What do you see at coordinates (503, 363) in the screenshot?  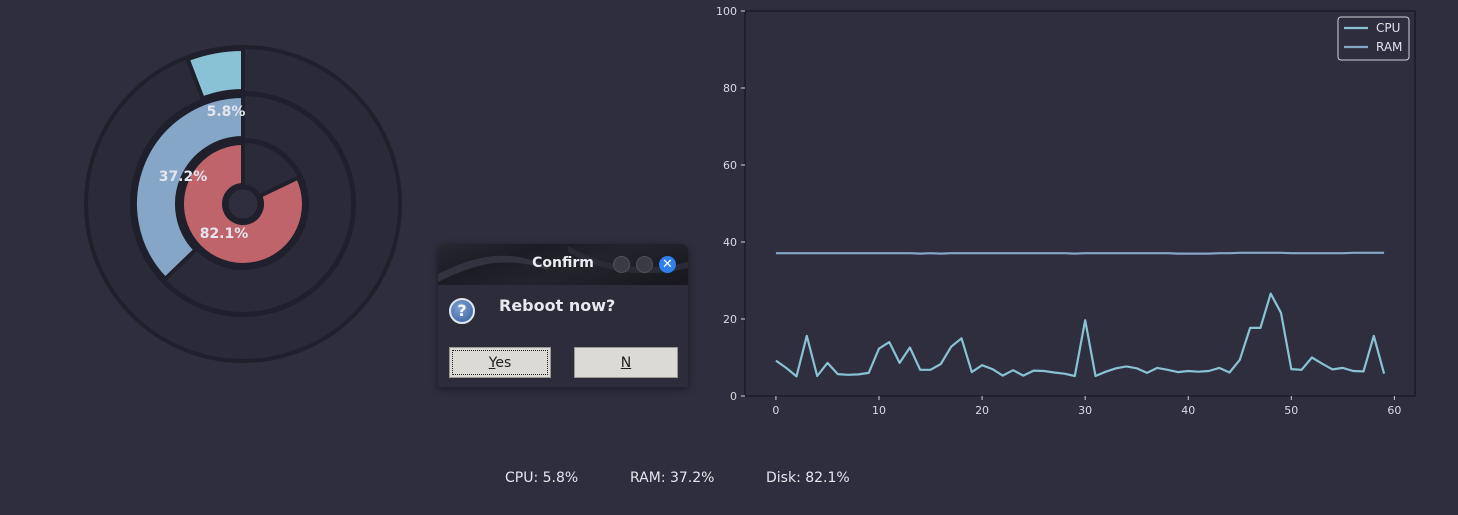 I see `yes-label-rest: es` at bounding box center [503, 363].